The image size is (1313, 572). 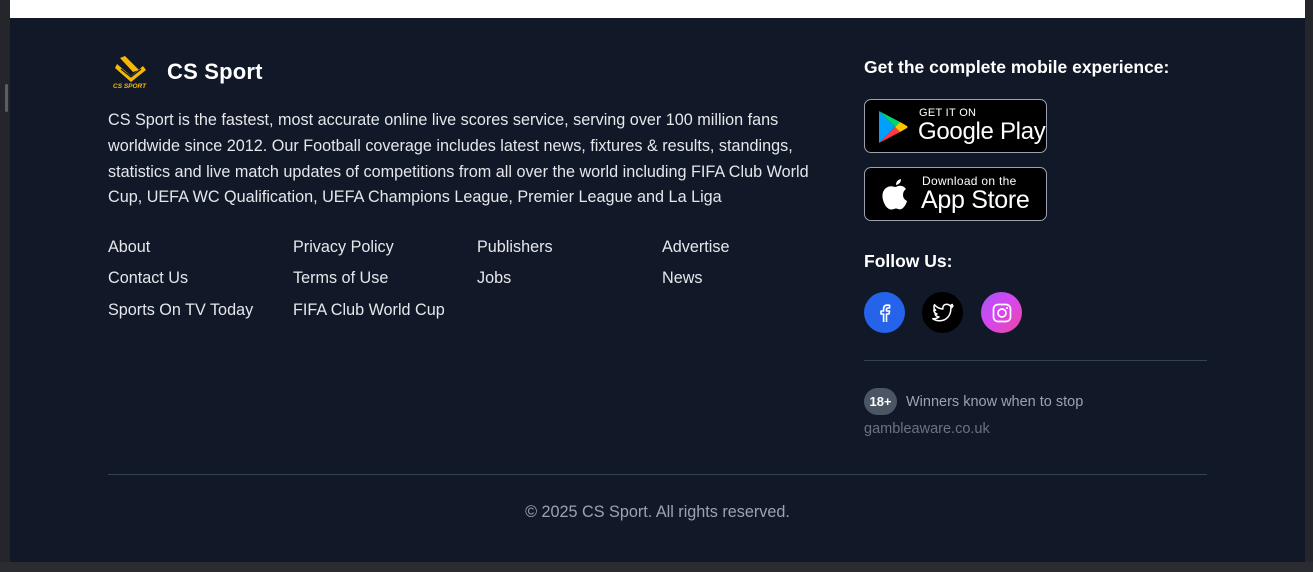 What do you see at coordinates (982, 131) in the screenshot?
I see `google-play-big-text: Google Play` at bounding box center [982, 131].